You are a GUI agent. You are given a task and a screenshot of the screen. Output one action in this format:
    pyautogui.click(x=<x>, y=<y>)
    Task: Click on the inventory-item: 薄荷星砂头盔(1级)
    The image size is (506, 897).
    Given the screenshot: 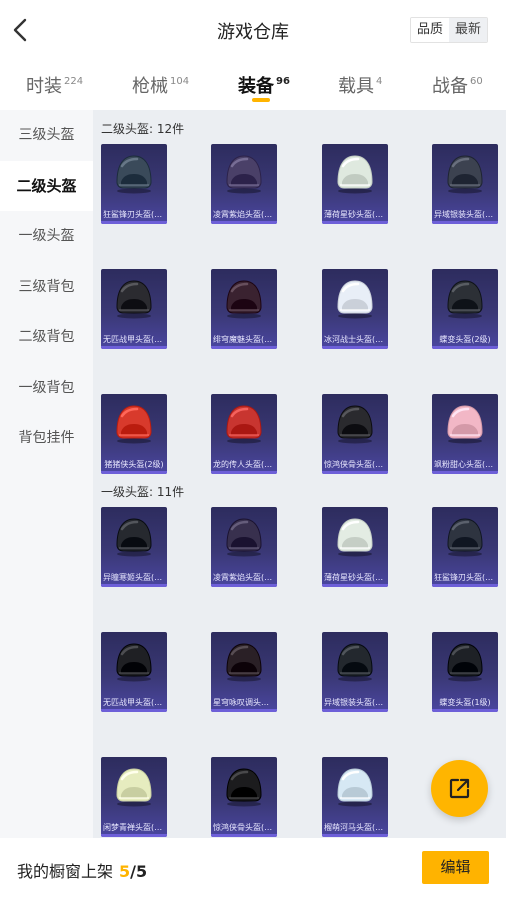 What is the action you would take?
    pyautogui.click(x=355, y=547)
    